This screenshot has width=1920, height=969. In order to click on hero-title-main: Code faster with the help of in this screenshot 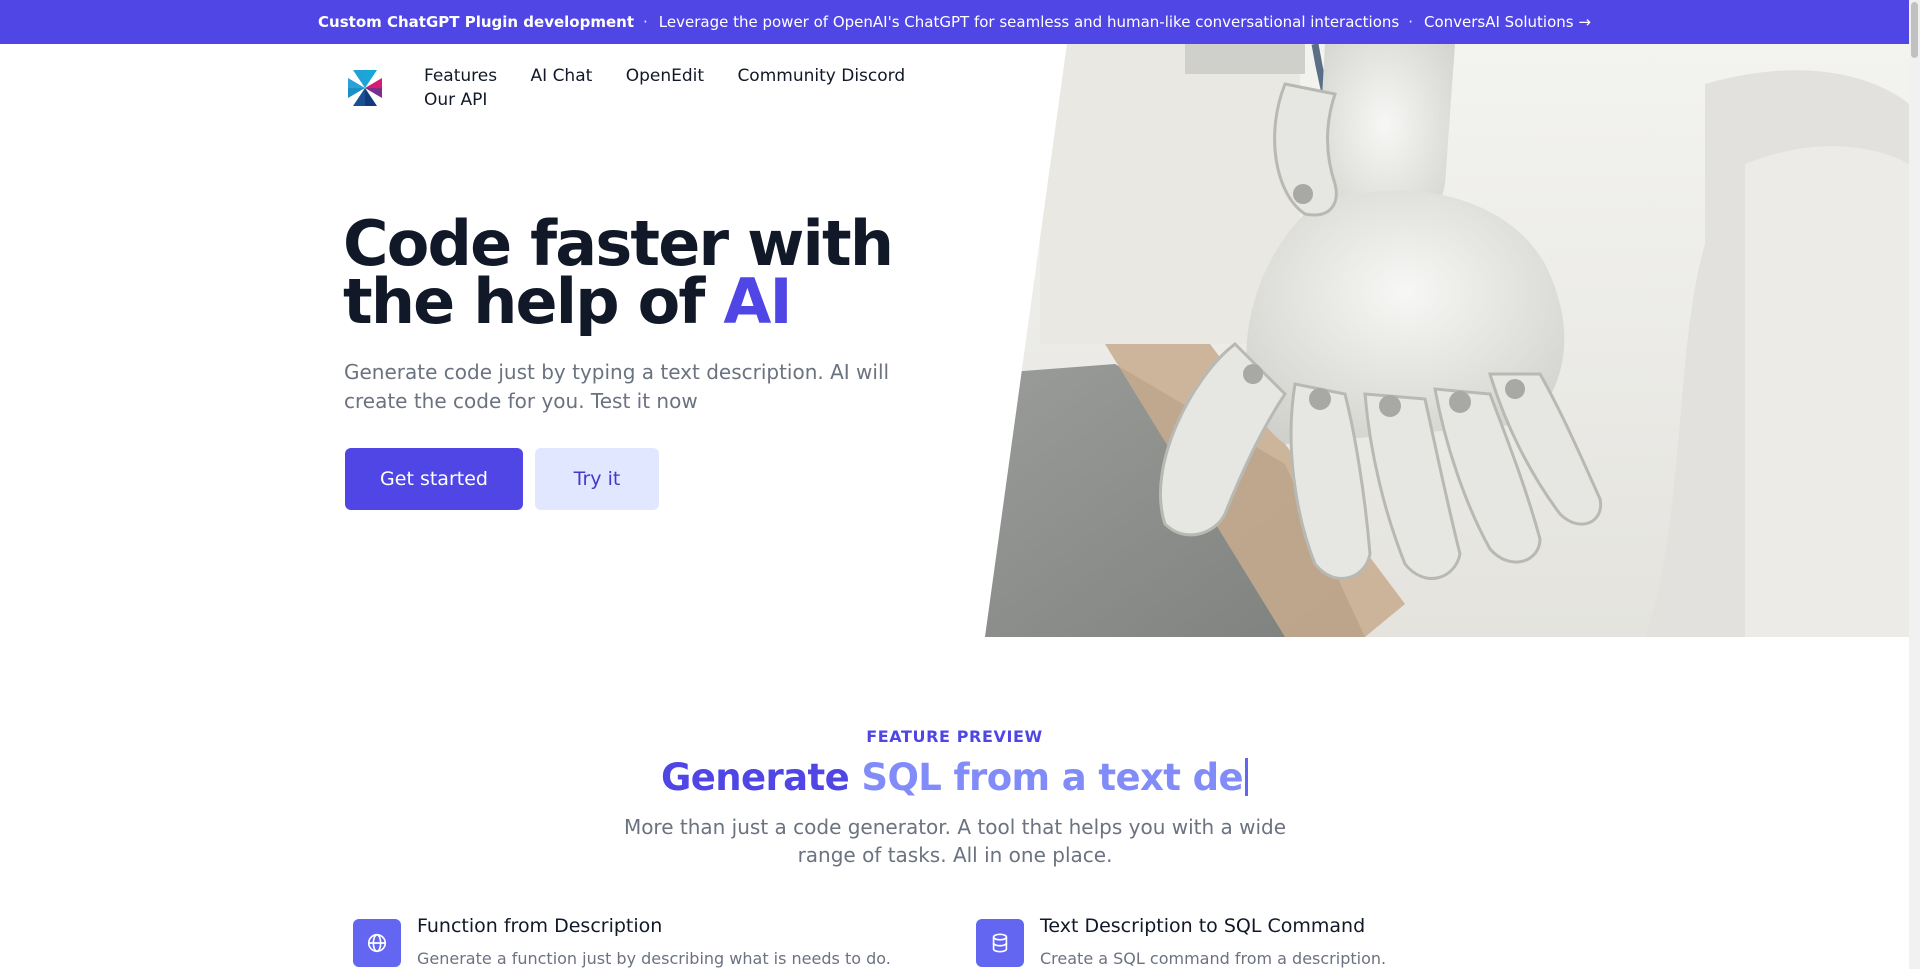, I will do `click(618, 272)`.